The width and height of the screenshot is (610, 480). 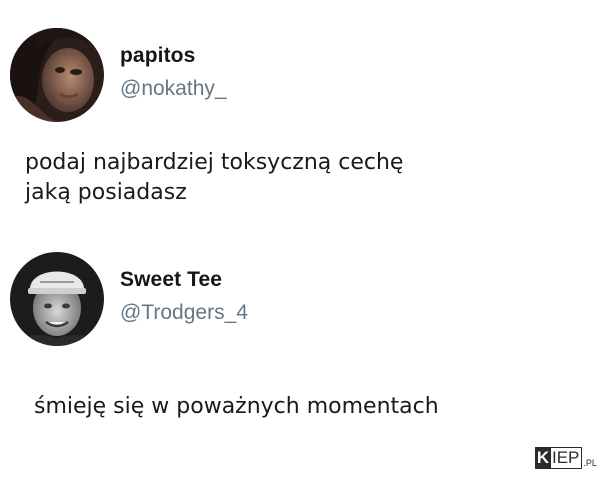 What do you see at coordinates (171, 280) in the screenshot?
I see `display-name: Sweet Tee` at bounding box center [171, 280].